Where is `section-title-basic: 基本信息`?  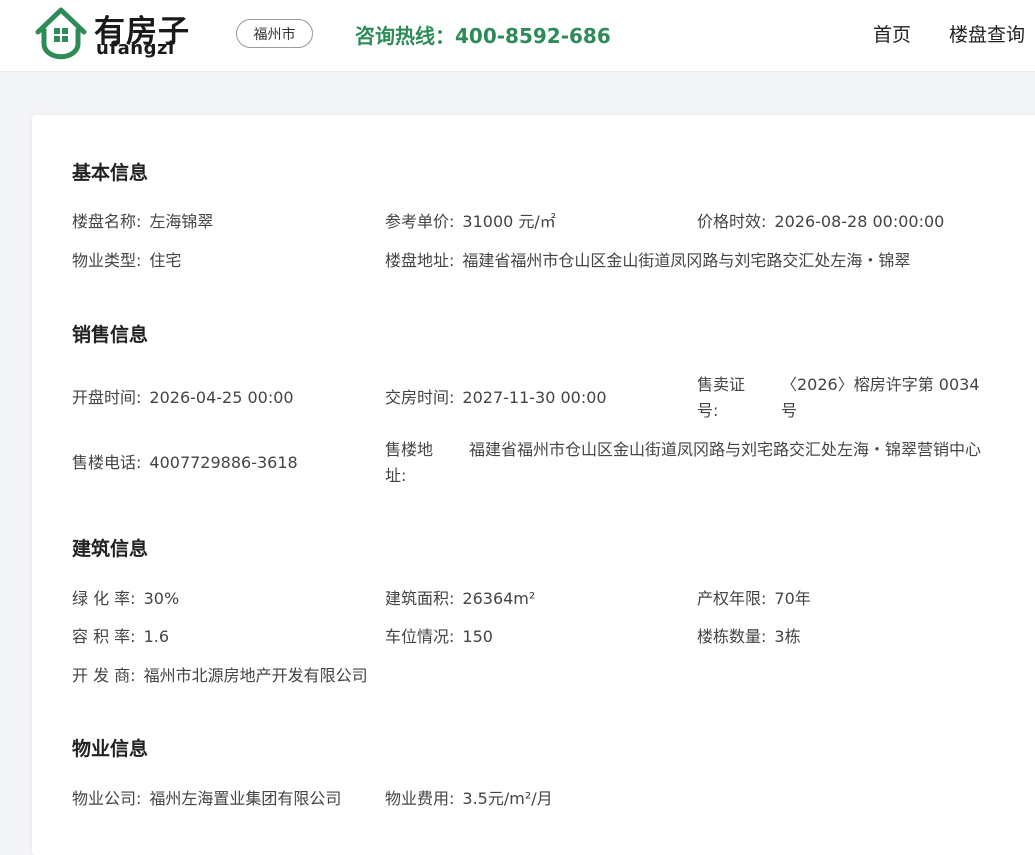 section-title-basic: 基本信息 is located at coordinates (110, 173).